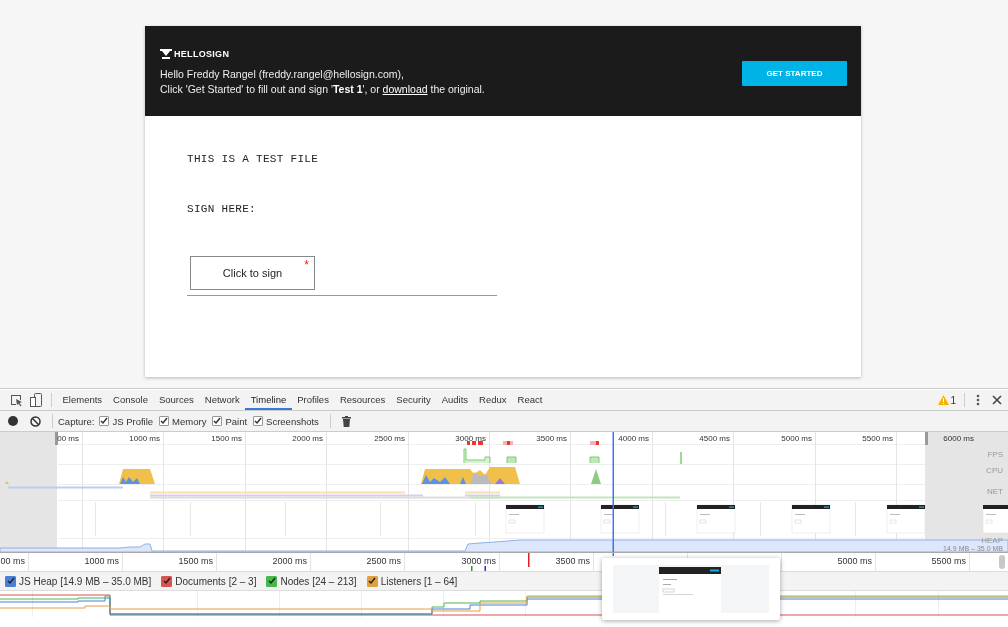  What do you see at coordinates (995, 491) in the screenshot?
I see `lane-label: NET` at bounding box center [995, 491].